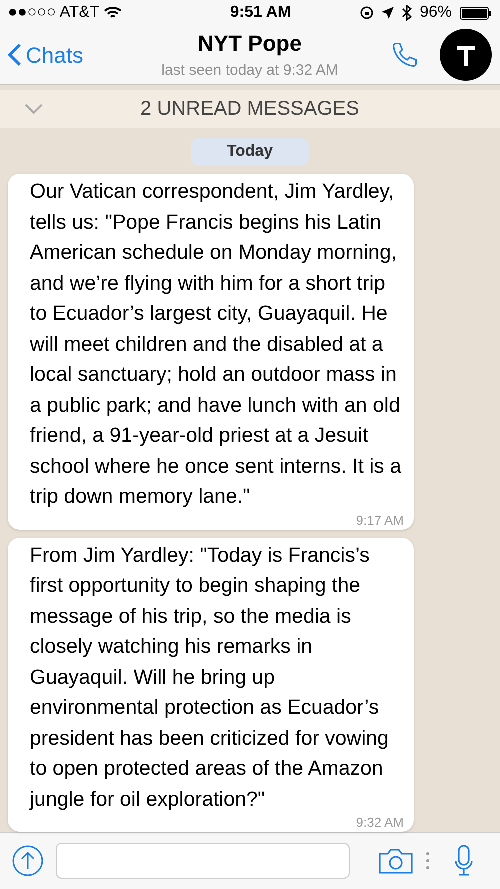 This screenshot has height=889, width=500. I want to click on back-button: Chats, so click(73, 55).